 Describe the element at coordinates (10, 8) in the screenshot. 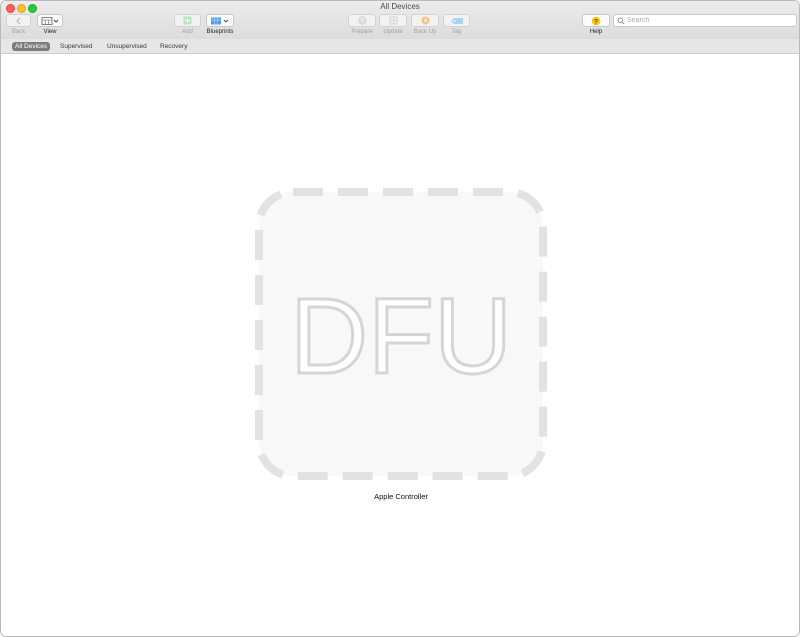

I see `close-window-button` at that location.